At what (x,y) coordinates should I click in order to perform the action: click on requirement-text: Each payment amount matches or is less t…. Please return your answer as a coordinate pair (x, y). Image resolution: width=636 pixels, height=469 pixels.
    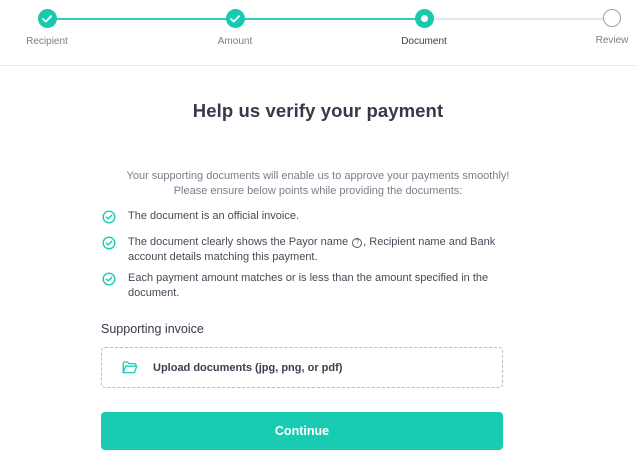
    Looking at the image, I should click on (308, 285).